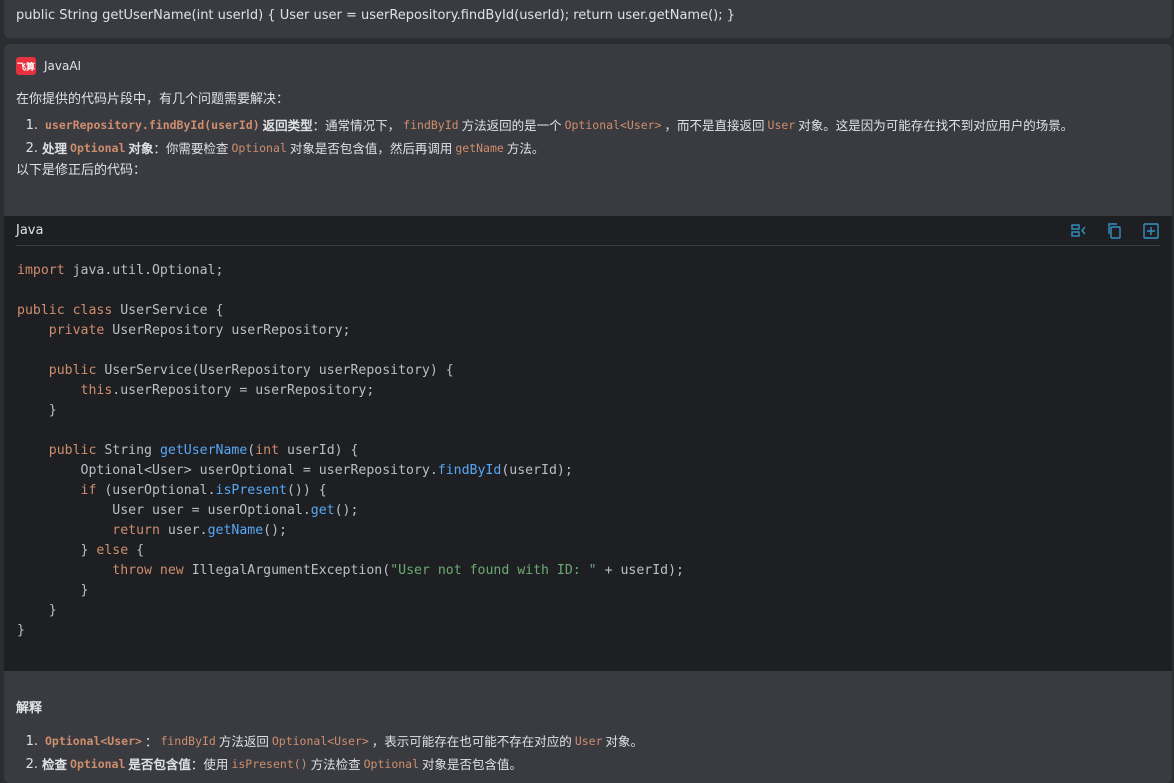  Describe the element at coordinates (29, 708) in the screenshot. I see `explain-title: 解释` at that location.